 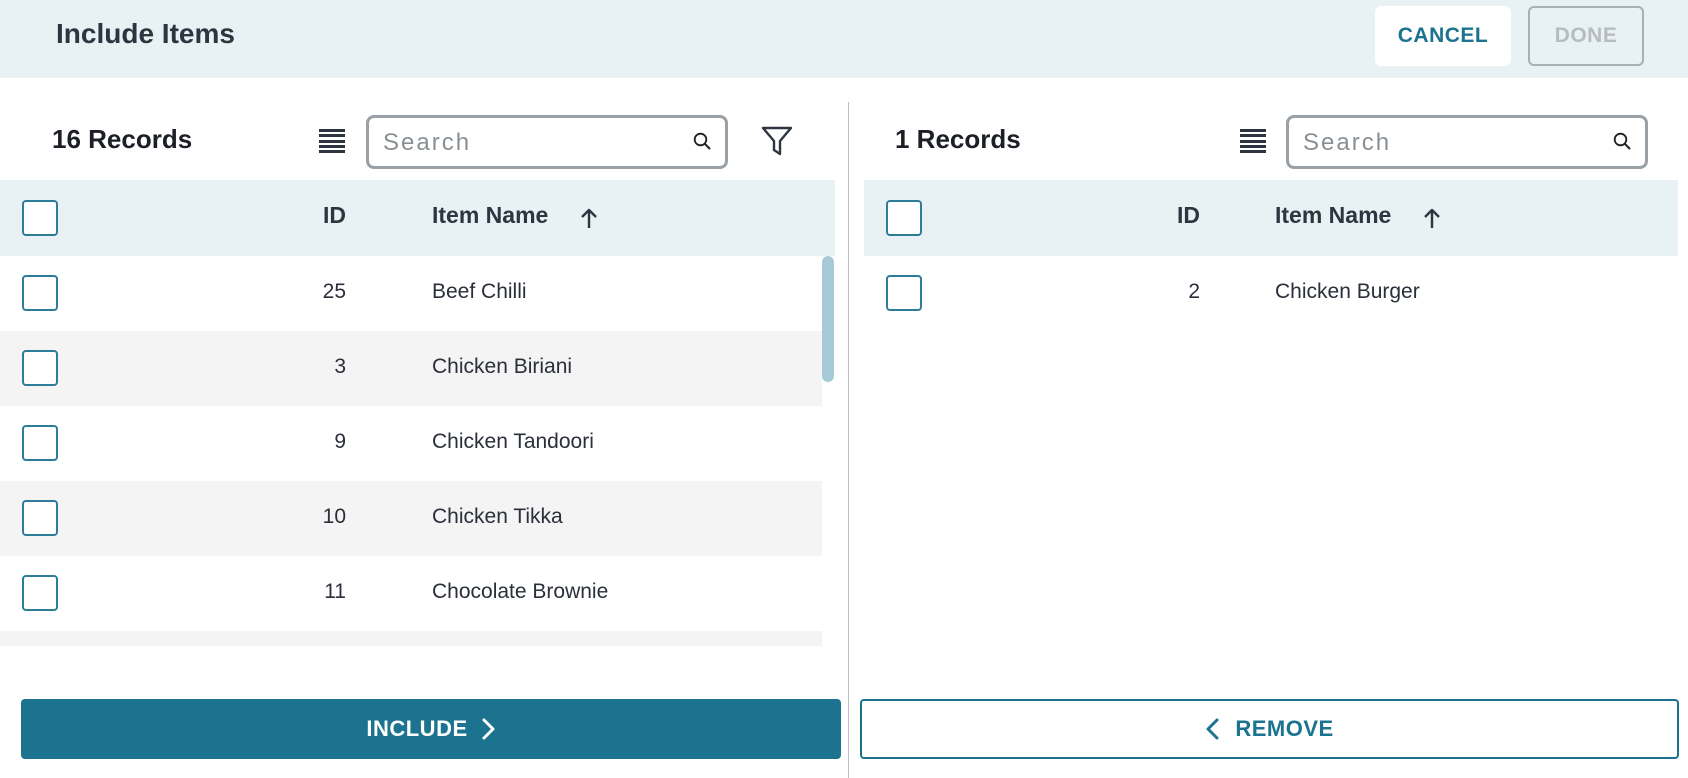 What do you see at coordinates (844, 39) in the screenshot?
I see `dialog-header: Include Items CANCEL DONE` at bounding box center [844, 39].